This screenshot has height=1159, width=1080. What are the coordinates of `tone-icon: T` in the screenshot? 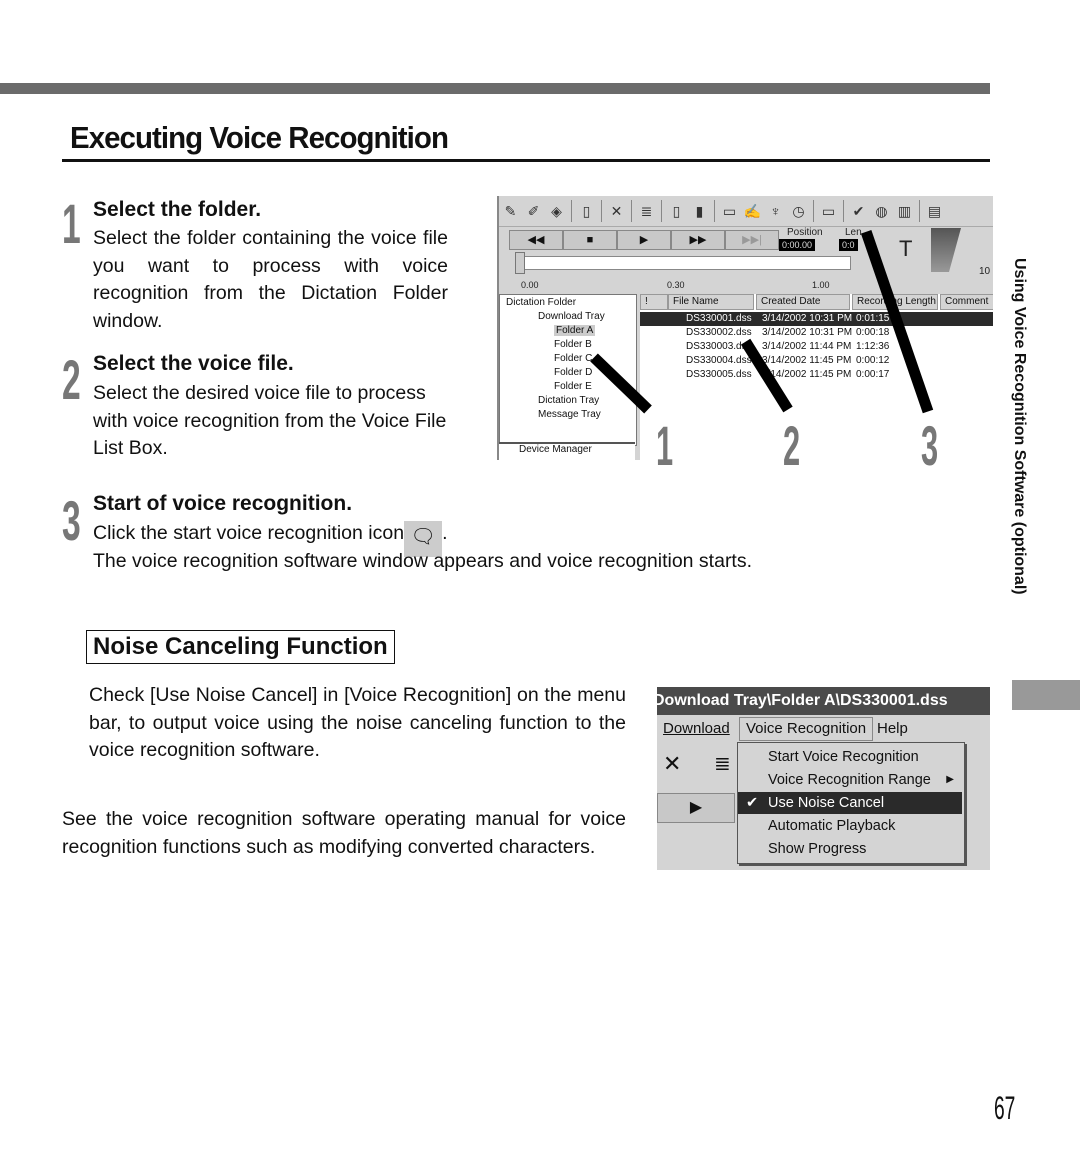 It's located at (905, 249).